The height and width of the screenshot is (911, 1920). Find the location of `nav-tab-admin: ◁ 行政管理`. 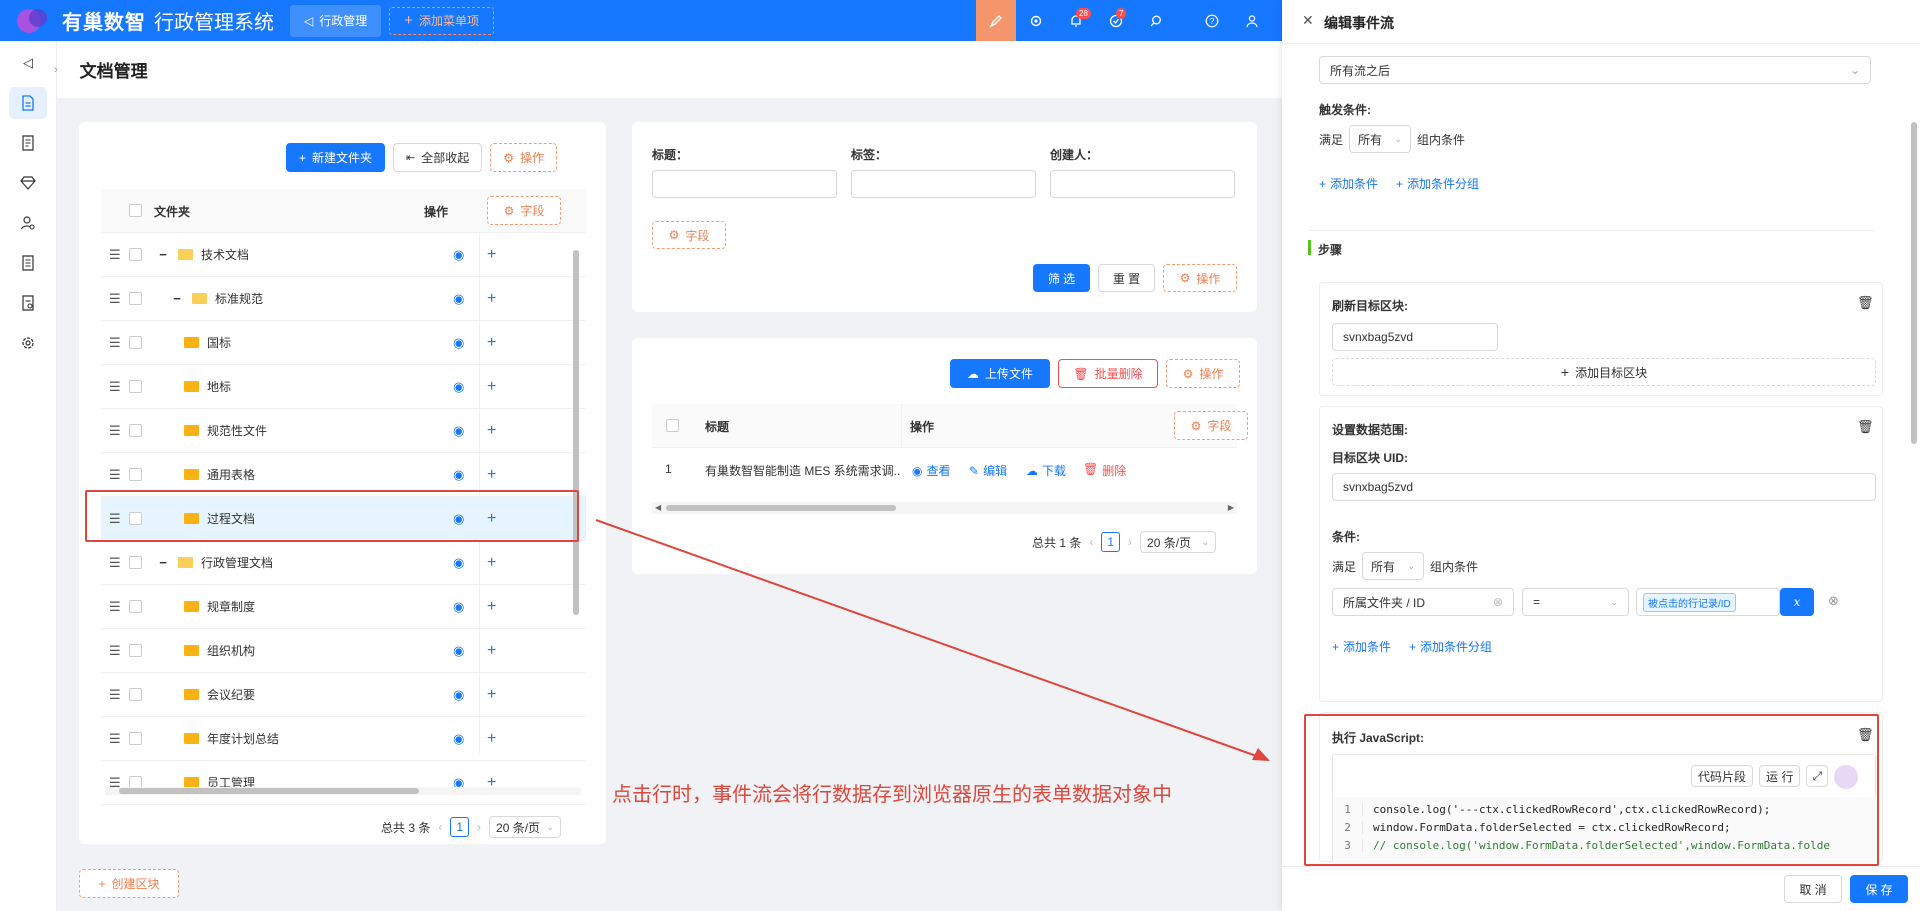

nav-tab-admin: ◁ 行政管理 is located at coordinates (336, 20).